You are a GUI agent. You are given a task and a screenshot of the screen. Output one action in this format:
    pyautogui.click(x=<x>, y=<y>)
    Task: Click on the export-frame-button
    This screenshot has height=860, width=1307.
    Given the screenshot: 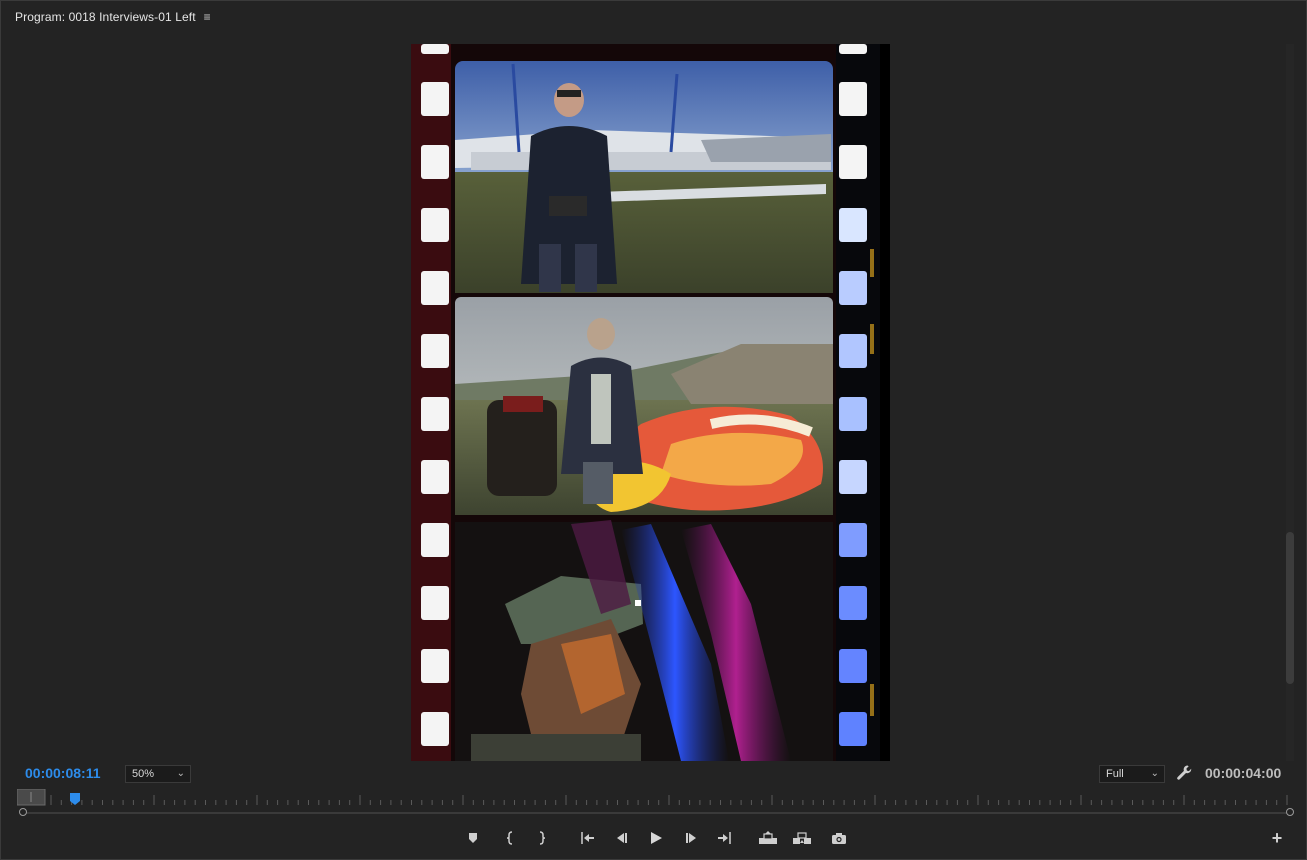 What is the action you would take?
    pyautogui.click(x=839, y=838)
    